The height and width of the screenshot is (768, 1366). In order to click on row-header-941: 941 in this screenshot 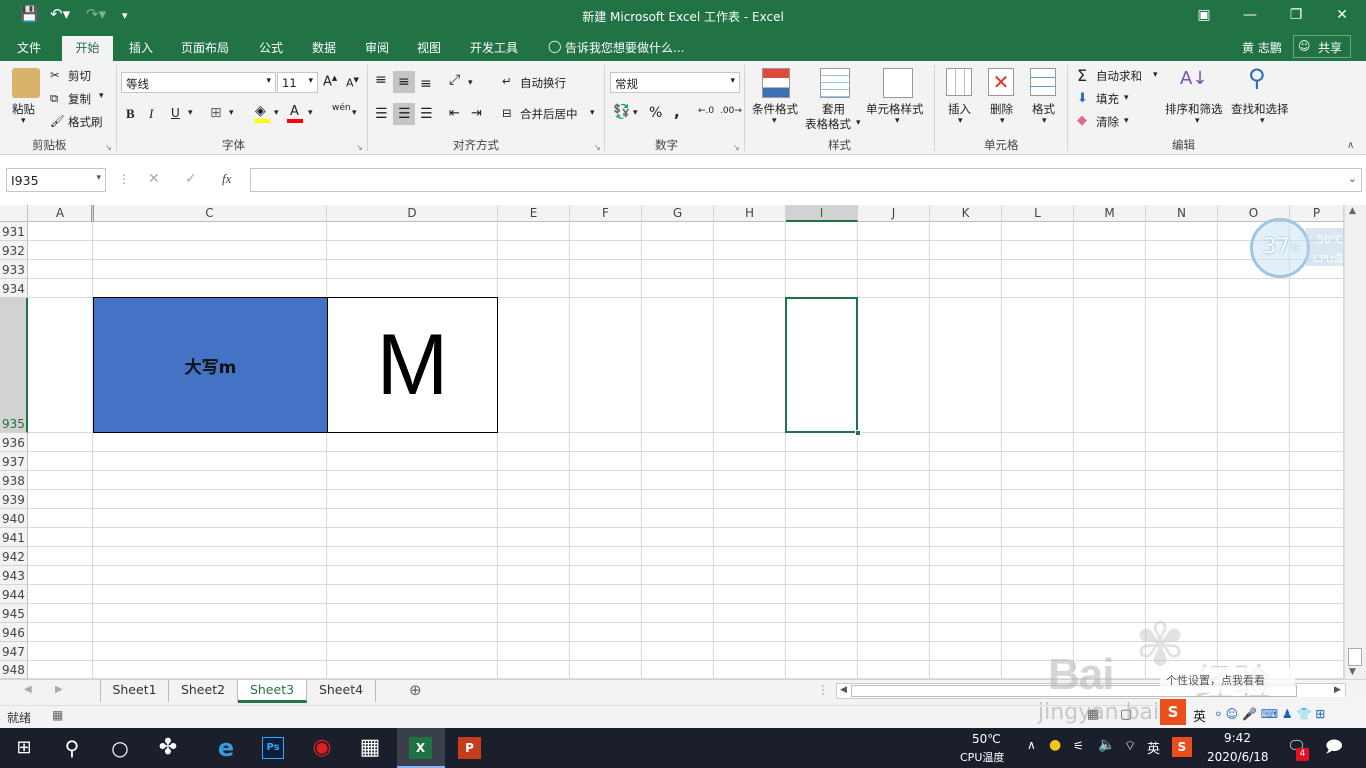, I will do `click(14, 537)`.